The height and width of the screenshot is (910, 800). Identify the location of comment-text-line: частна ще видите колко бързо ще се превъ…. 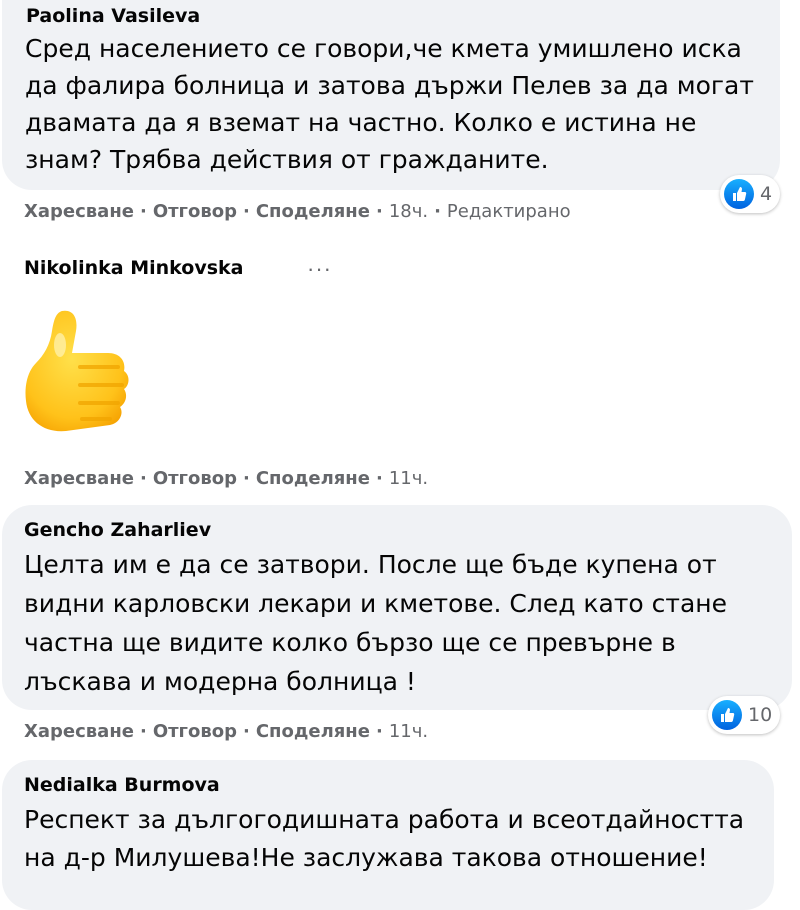
(350, 642).